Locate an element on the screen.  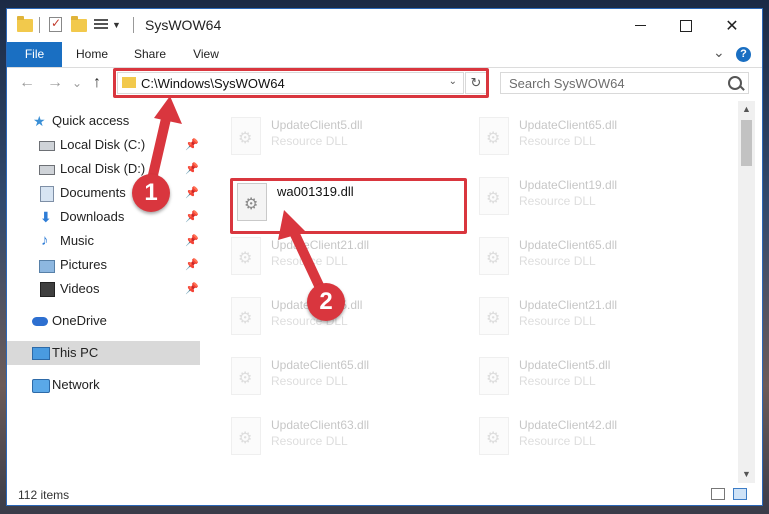
sidebar-item-local-disk-d: Local Disk (D:) 📌 is located at coordinates (103, 169).